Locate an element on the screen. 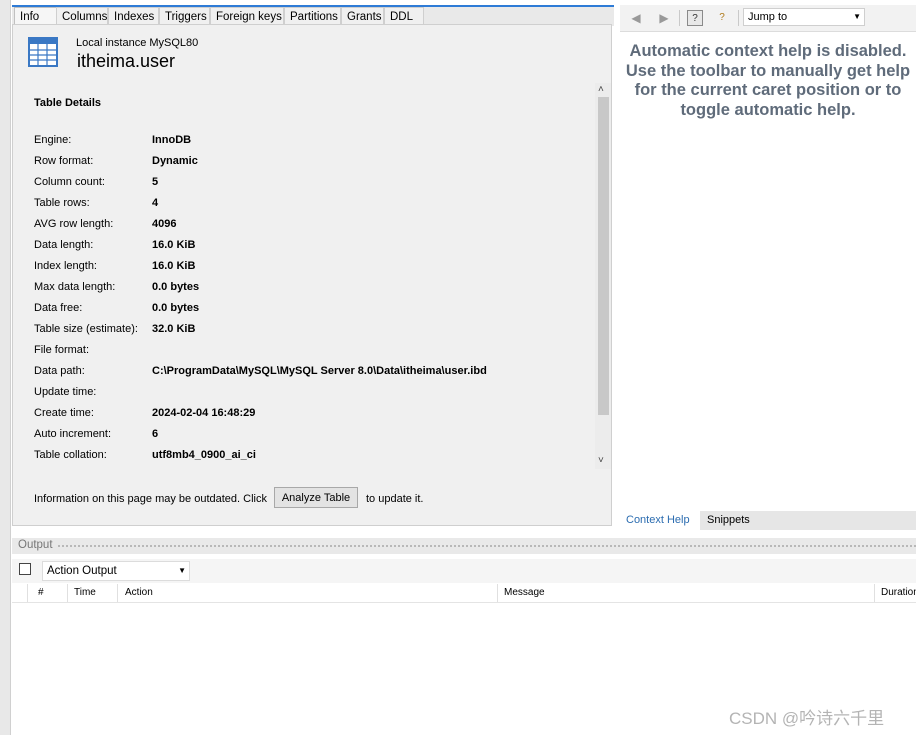 This screenshot has width=916, height=735. scroll-up-icon: ˄ is located at coordinates (601, 89).